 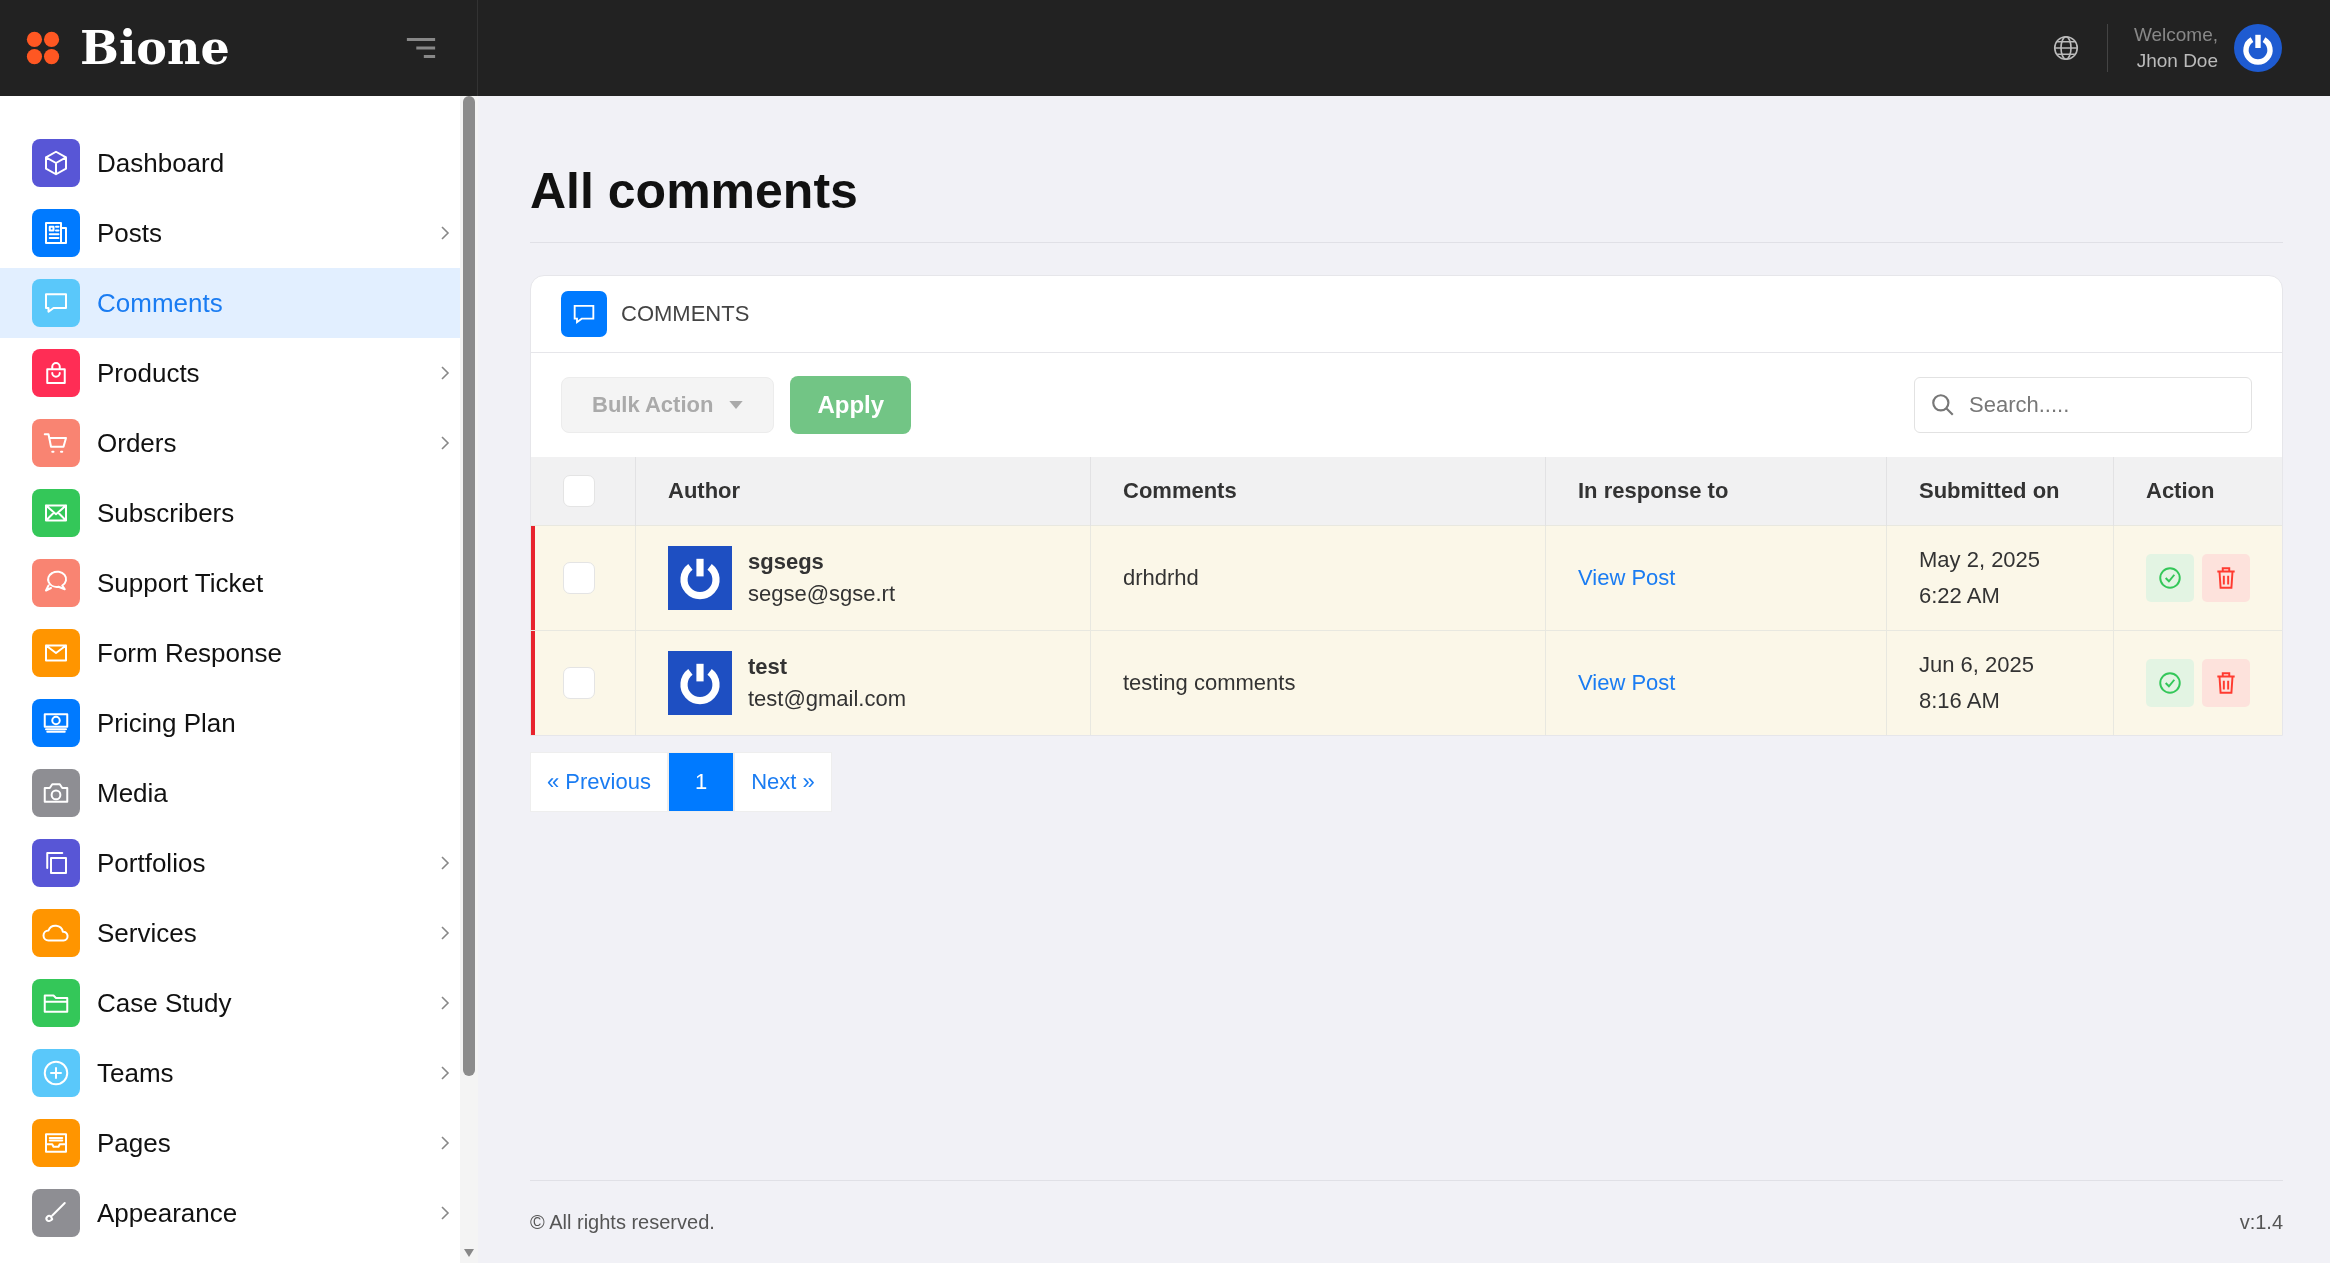 What do you see at coordinates (599, 782) in the screenshot?
I see `previous-page-link: « Previous` at bounding box center [599, 782].